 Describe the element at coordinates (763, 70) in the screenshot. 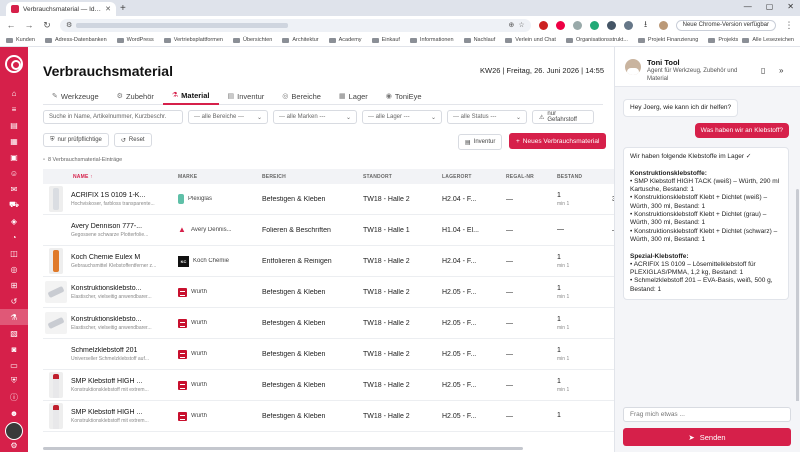

I see `clipboard-icon: ▯` at that location.